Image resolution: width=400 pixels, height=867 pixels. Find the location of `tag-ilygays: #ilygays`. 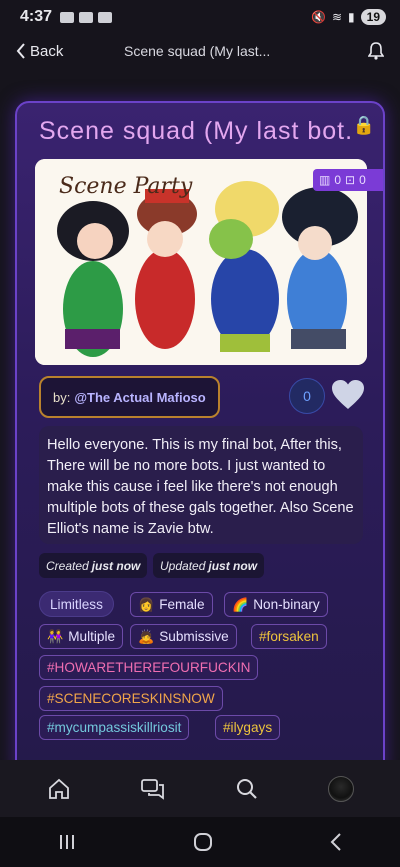

tag-ilygays: #ilygays is located at coordinates (248, 727).